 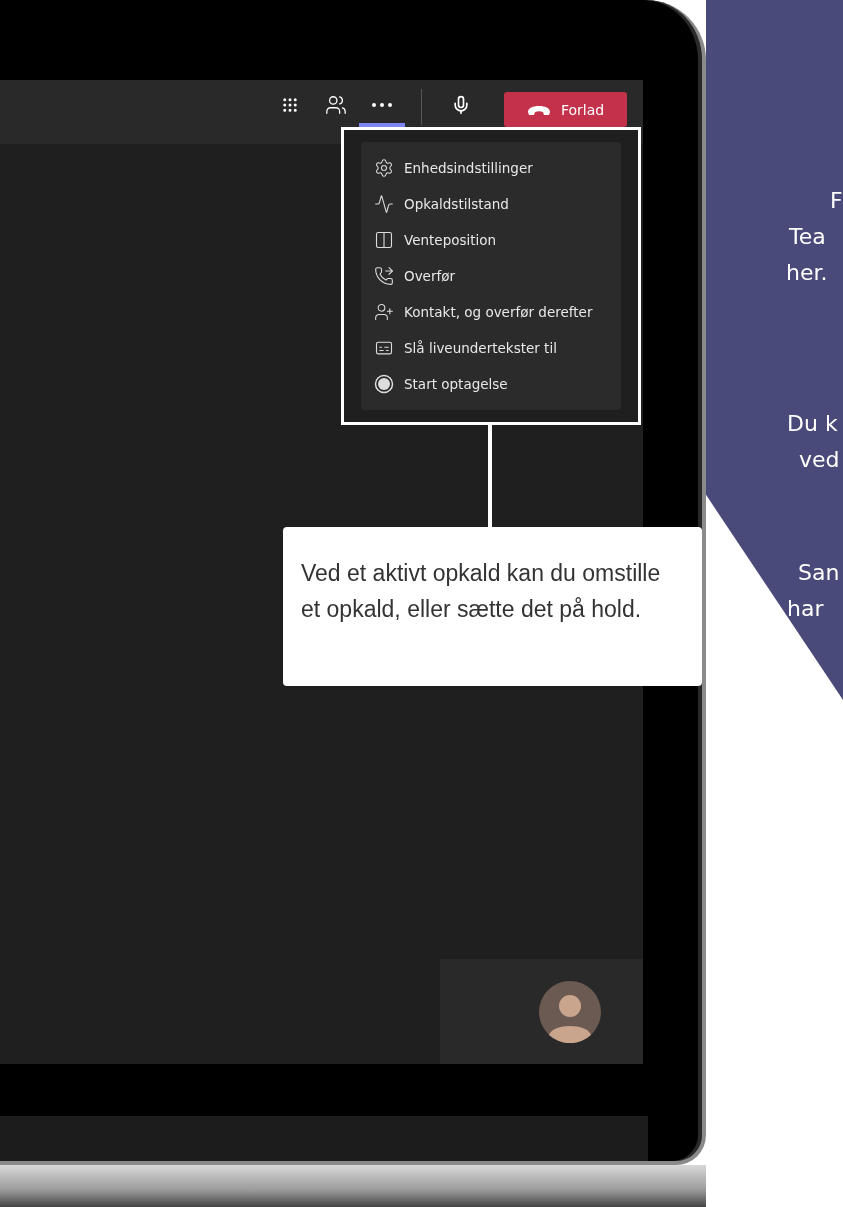 What do you see at coordinates (812, 424) in the screenshot?
I see `panel-text: Du k` at bounding box center [812, 424].